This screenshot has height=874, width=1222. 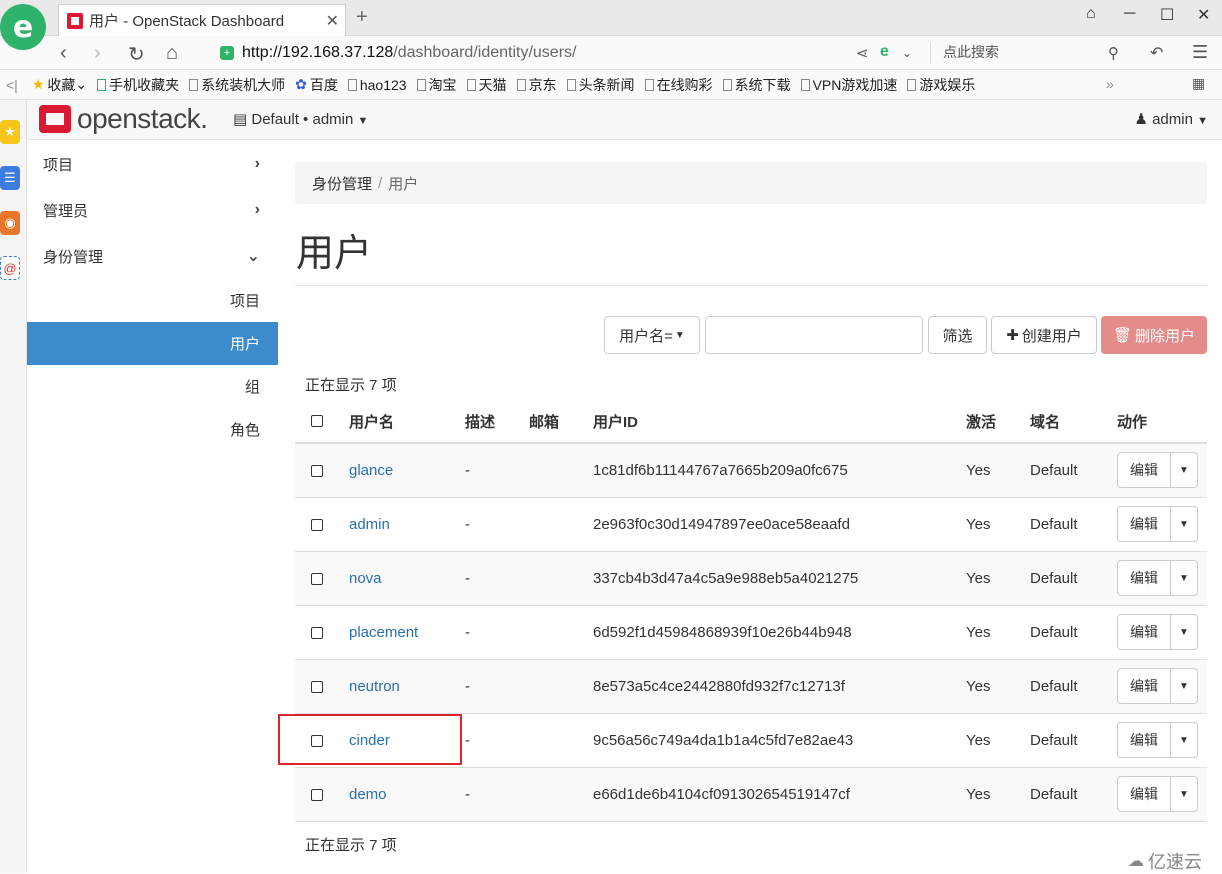 What do you see at coordinates (1091, 14) in the screenshot?
I see `skin-icon: ⌂` at bounding box center [1091, 14].